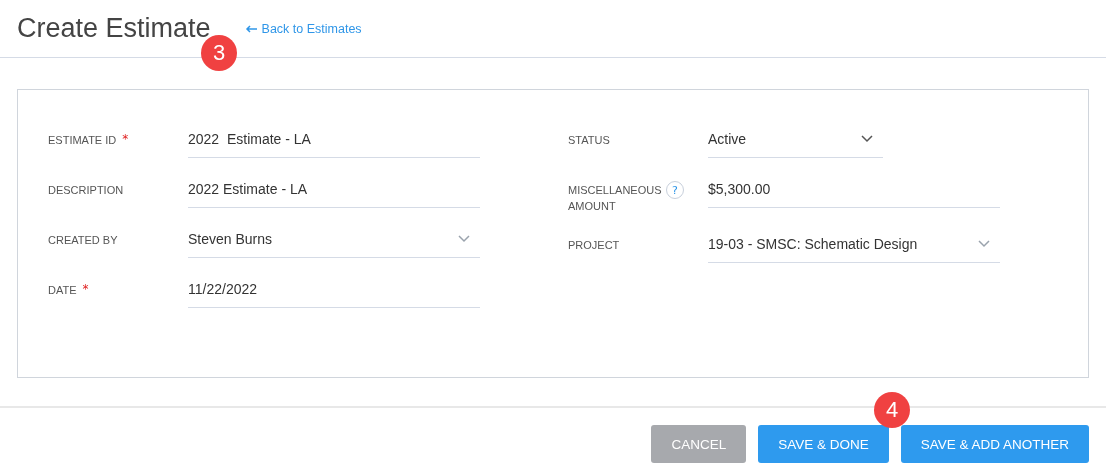 The image size is (1106, 472). I want to click on field-label: STATUS, so click(589, 140).